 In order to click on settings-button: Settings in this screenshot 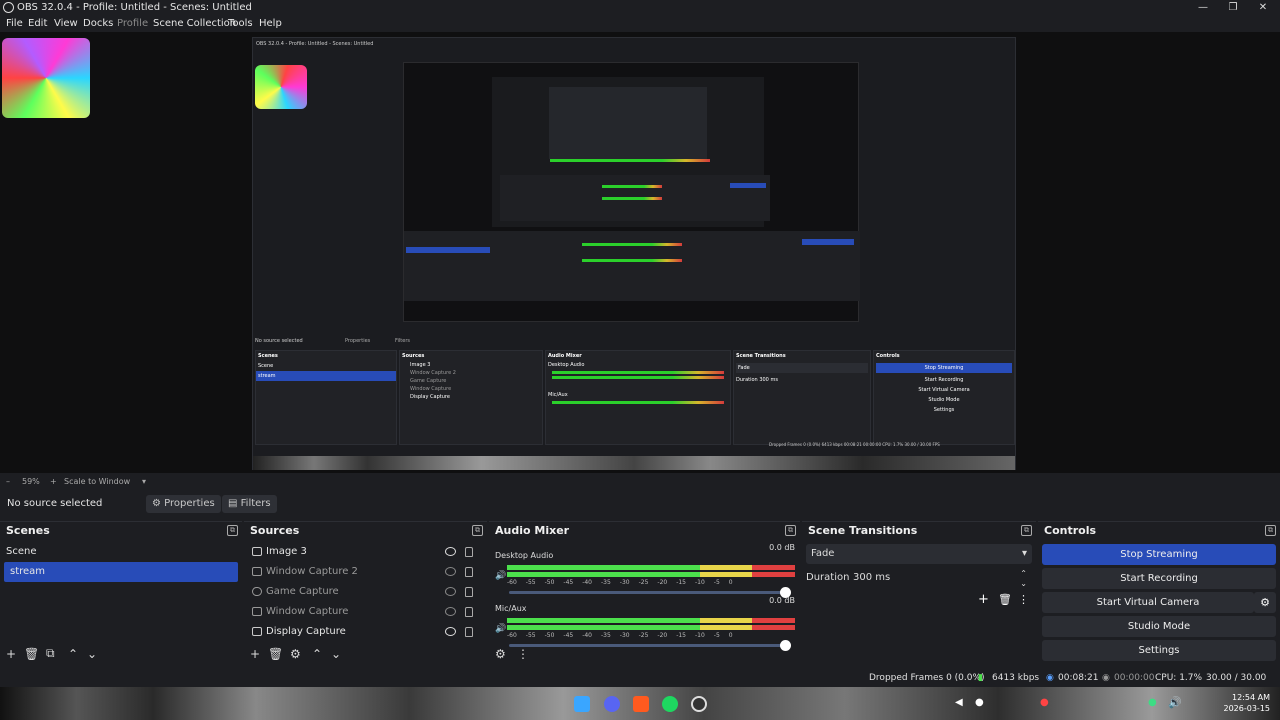, I will do `click(1159, 650)`.